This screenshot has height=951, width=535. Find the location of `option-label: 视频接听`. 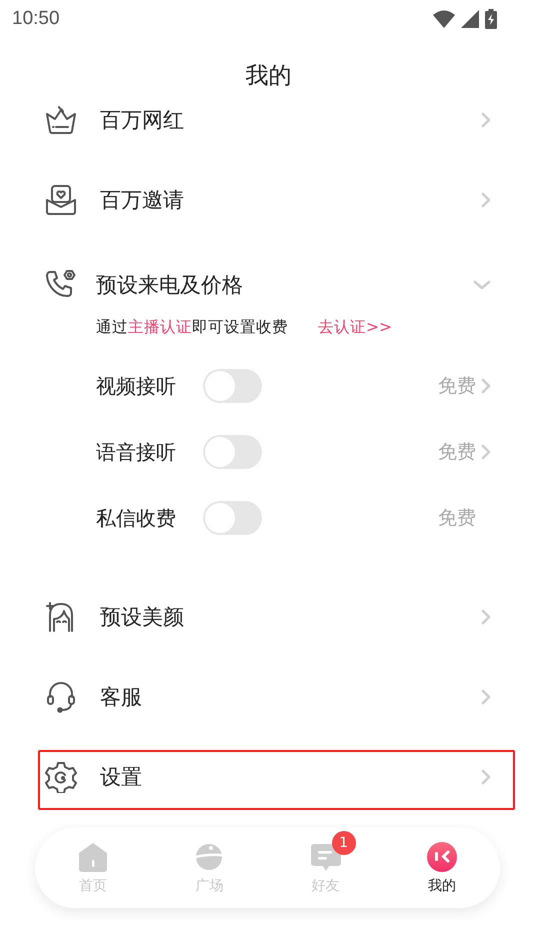

option-label: 视频接听 is located at coordinates (136, 386).